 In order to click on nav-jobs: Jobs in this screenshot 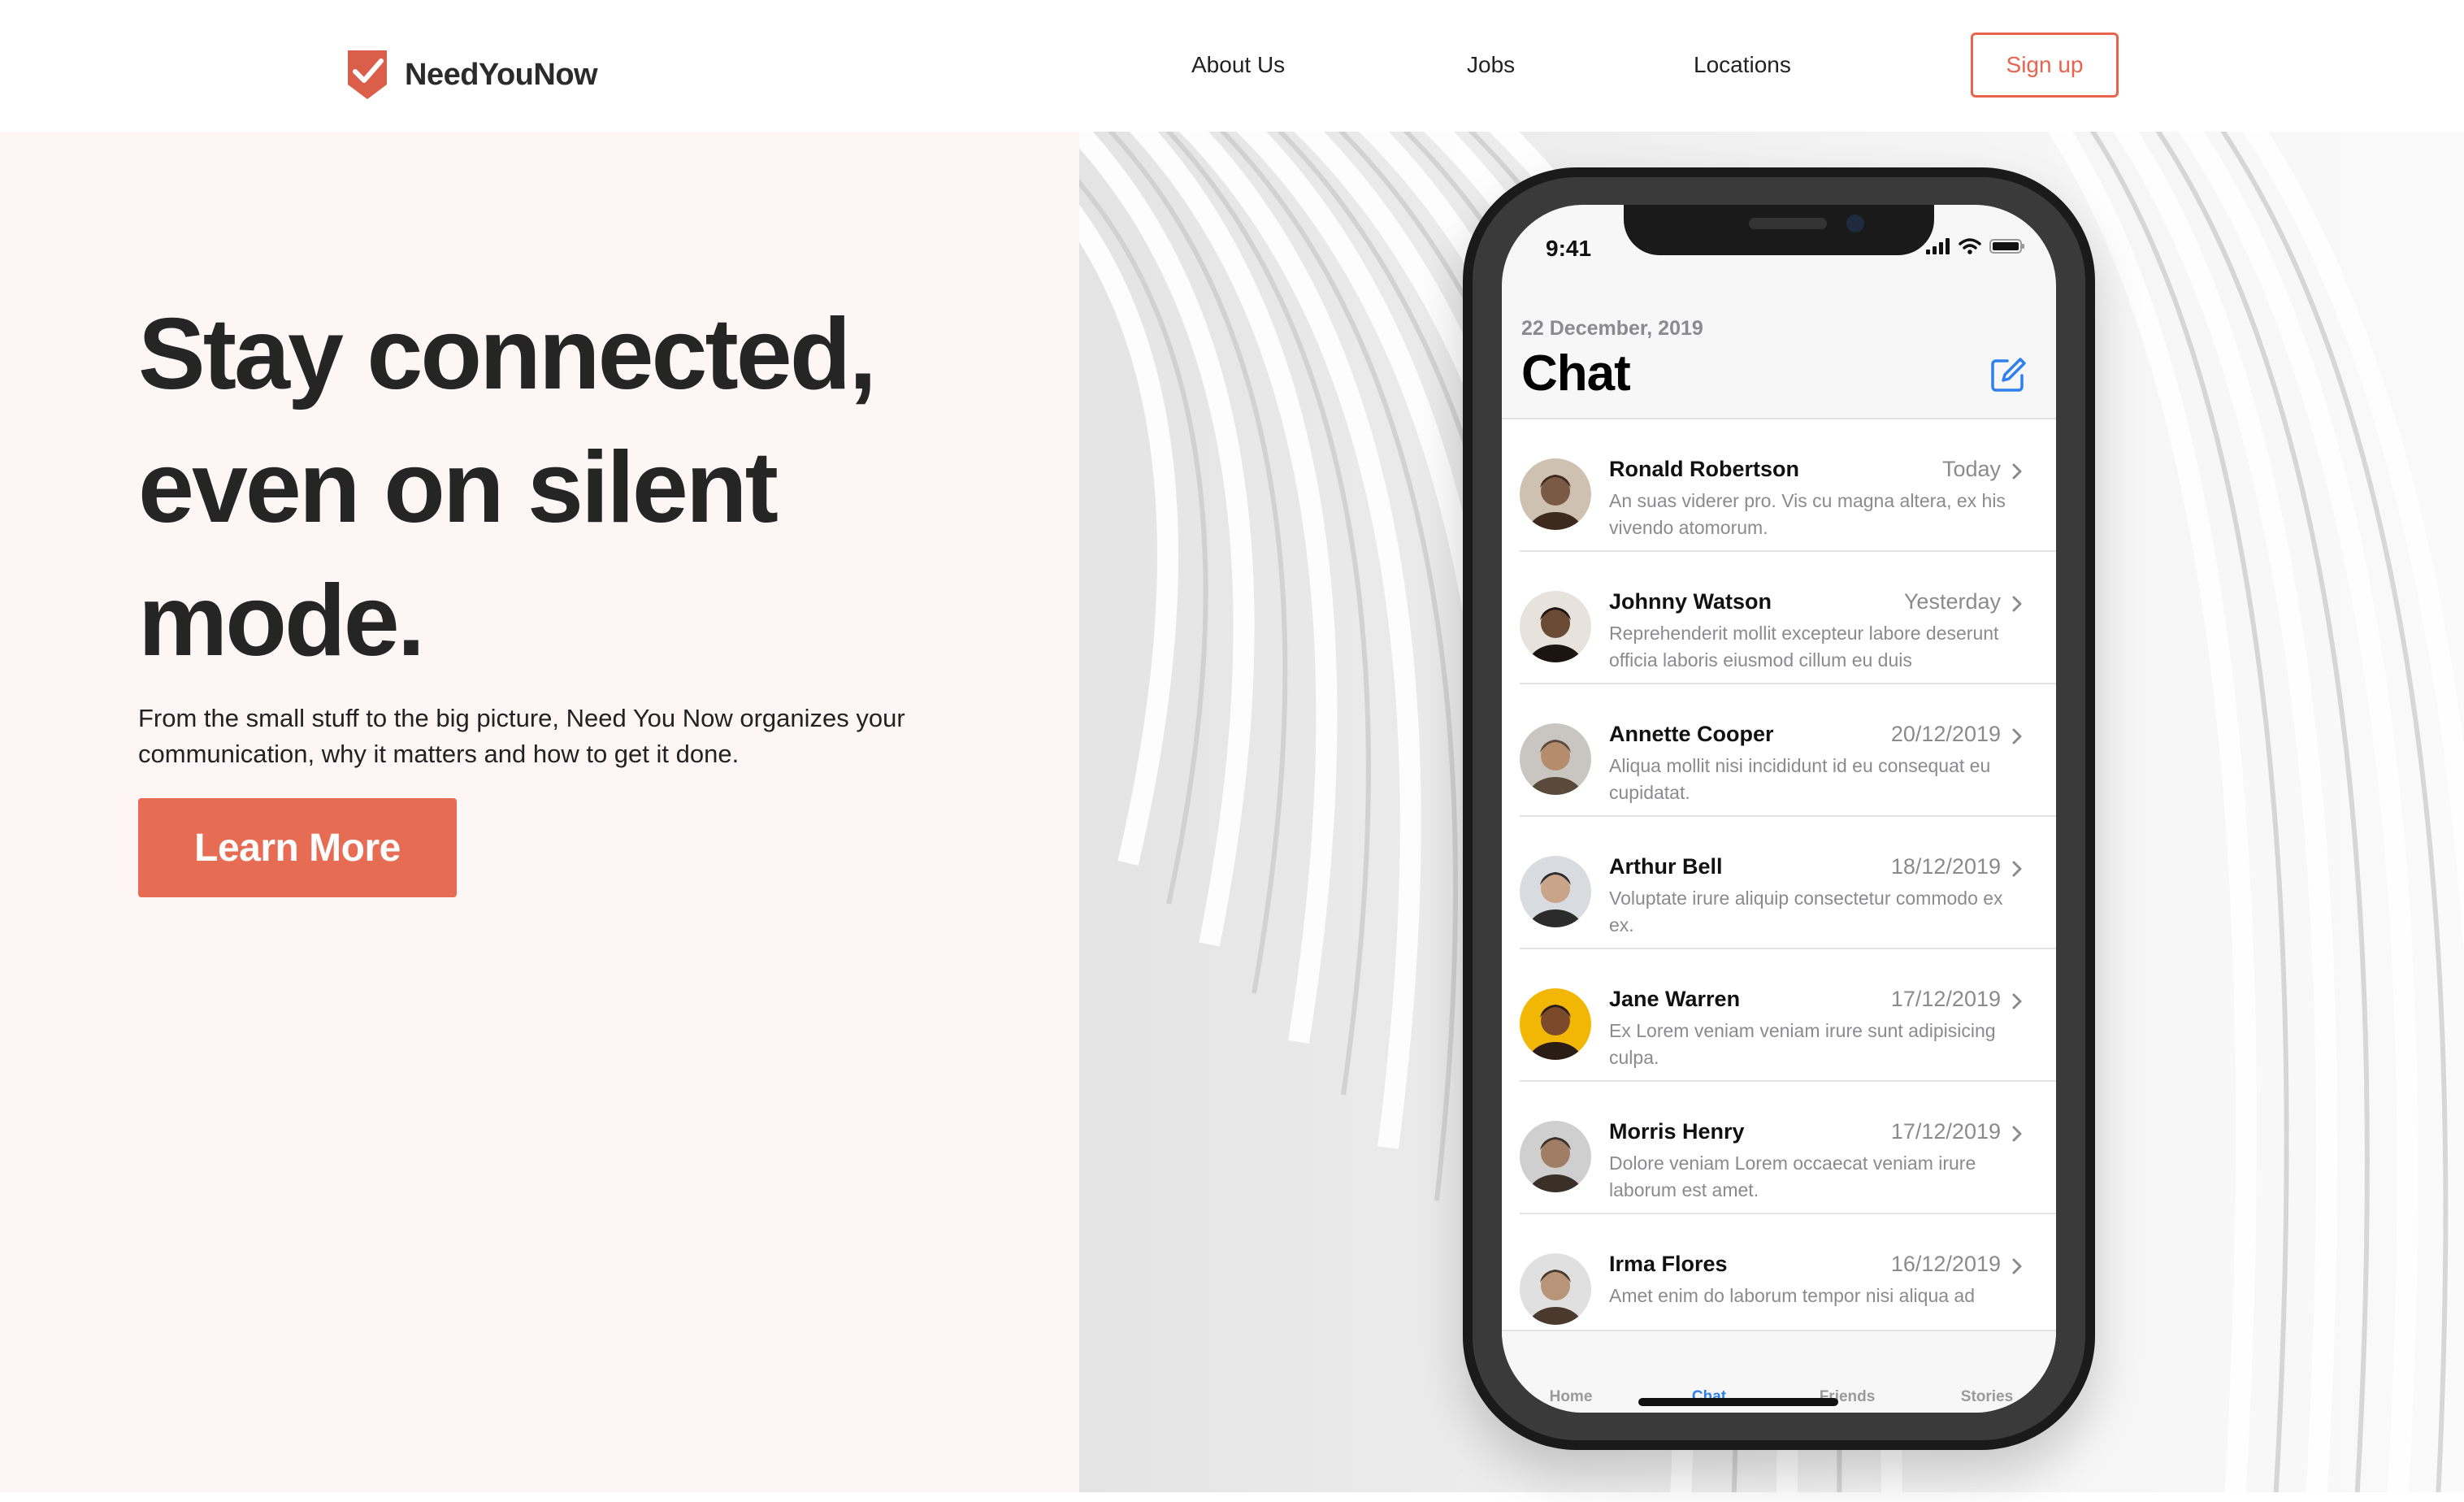, I will do `click(1491, 65)`.